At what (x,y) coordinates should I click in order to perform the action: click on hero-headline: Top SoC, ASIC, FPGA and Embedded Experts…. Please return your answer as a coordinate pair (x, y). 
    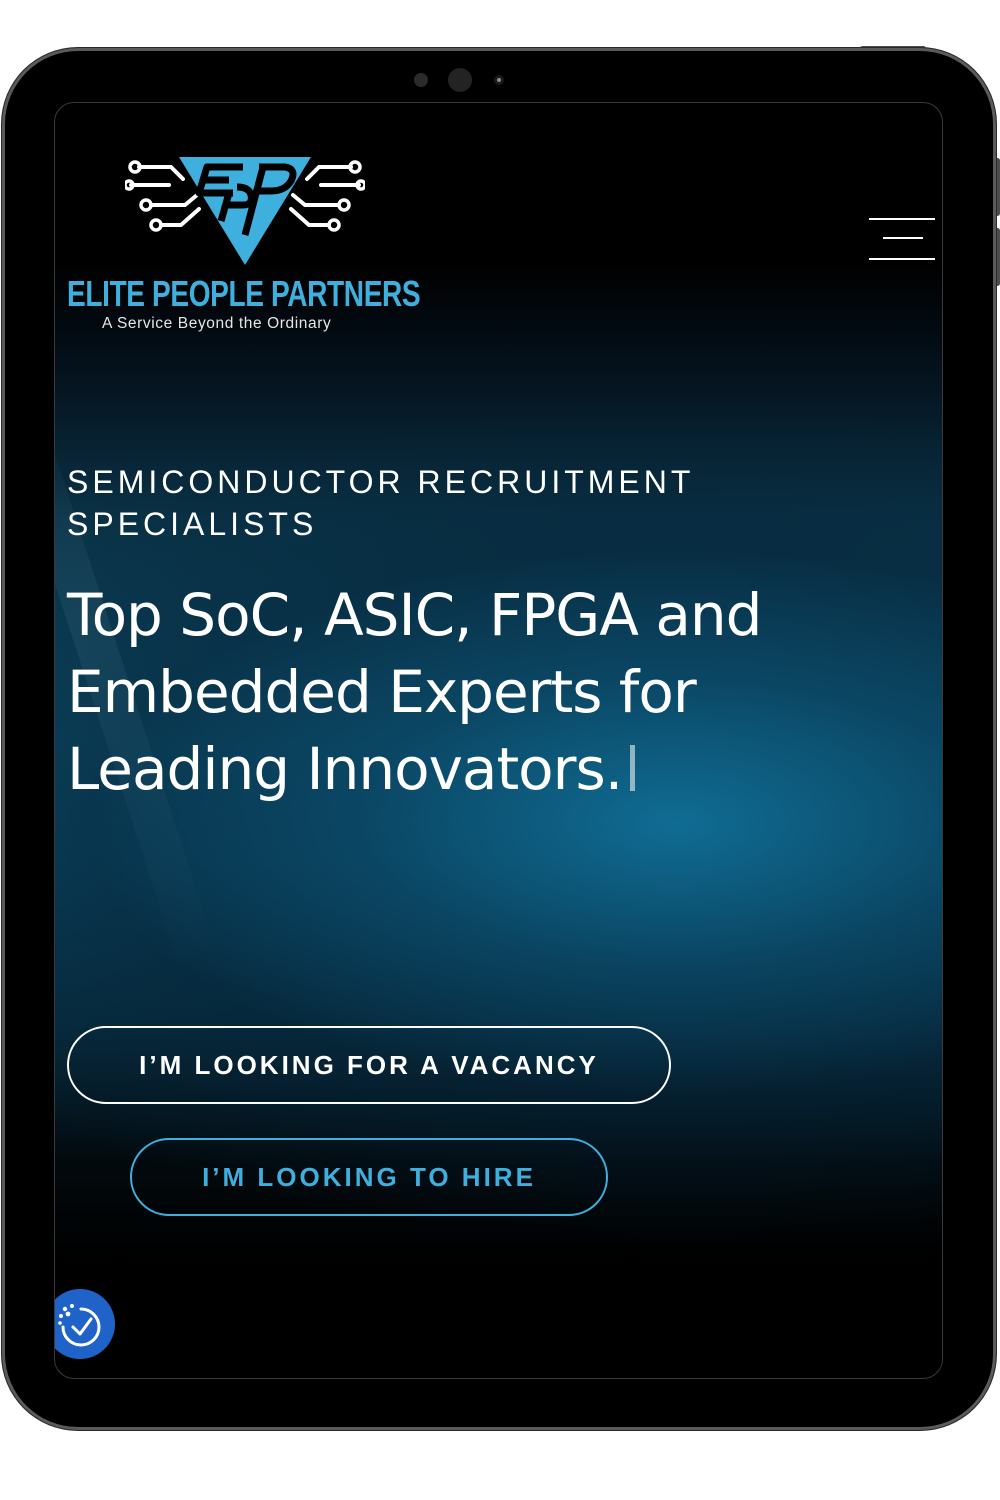
    Looking at the image, I should click on (497, 692).